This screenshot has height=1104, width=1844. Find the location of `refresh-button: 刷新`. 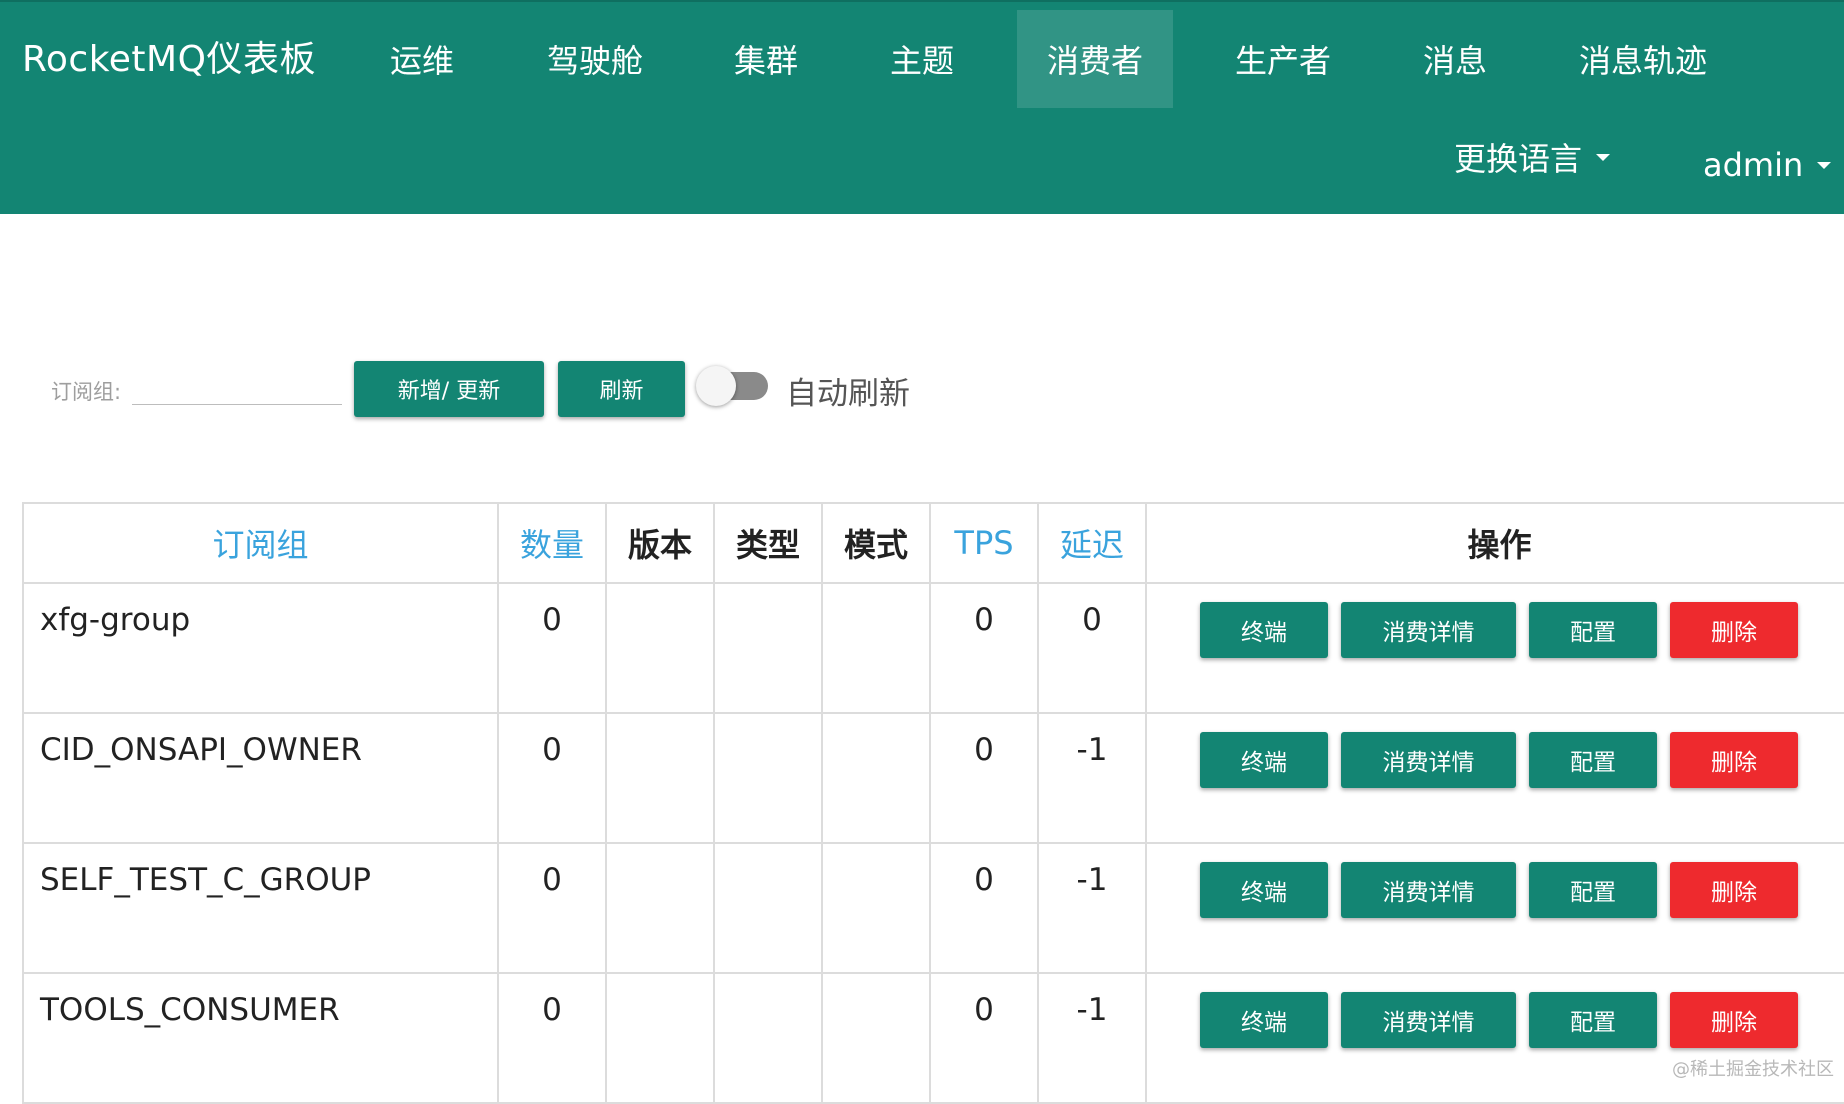

refresh-button: 刷新 is located at coordinates (621, 389).